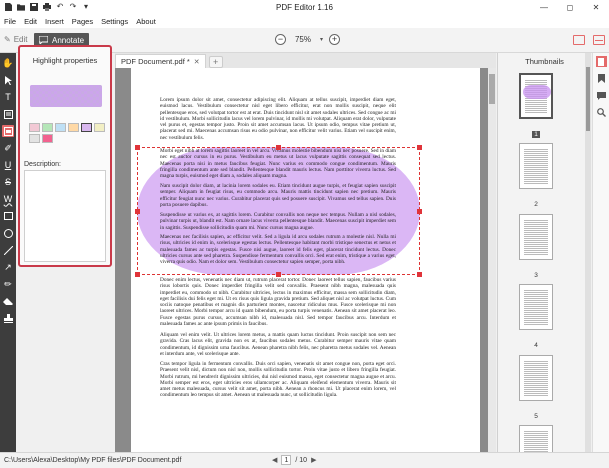  I want to click on minimize-button: —, so click(544, 7).